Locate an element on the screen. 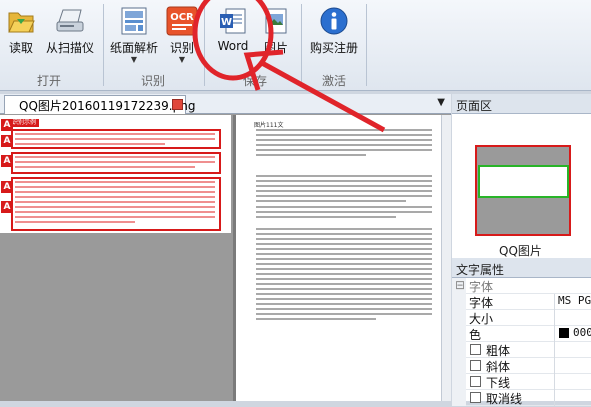 Image resolution: width=591 pixels, height=407 pixels. read-label: 读取 is located at coordinates (20, 48).